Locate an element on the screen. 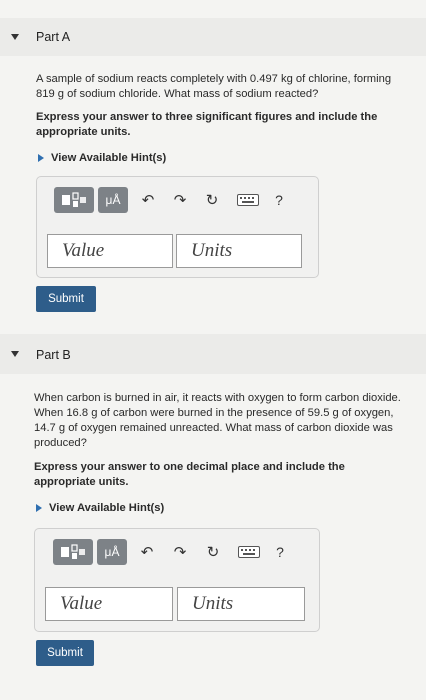  part-b-answer-box: μÅ ↶ ↷ ↻ ? Value Units is located at coordinates (177, 580).